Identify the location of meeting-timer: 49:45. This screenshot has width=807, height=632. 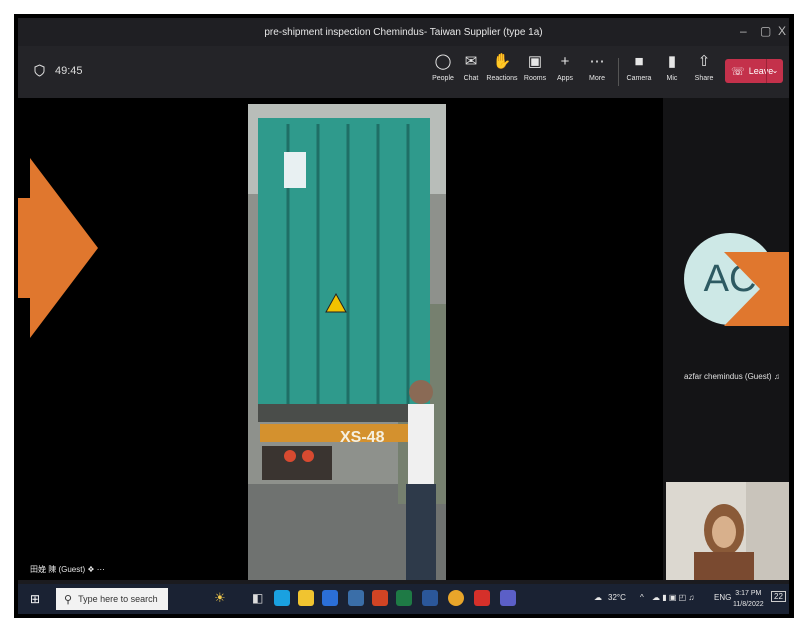
(58, 70).